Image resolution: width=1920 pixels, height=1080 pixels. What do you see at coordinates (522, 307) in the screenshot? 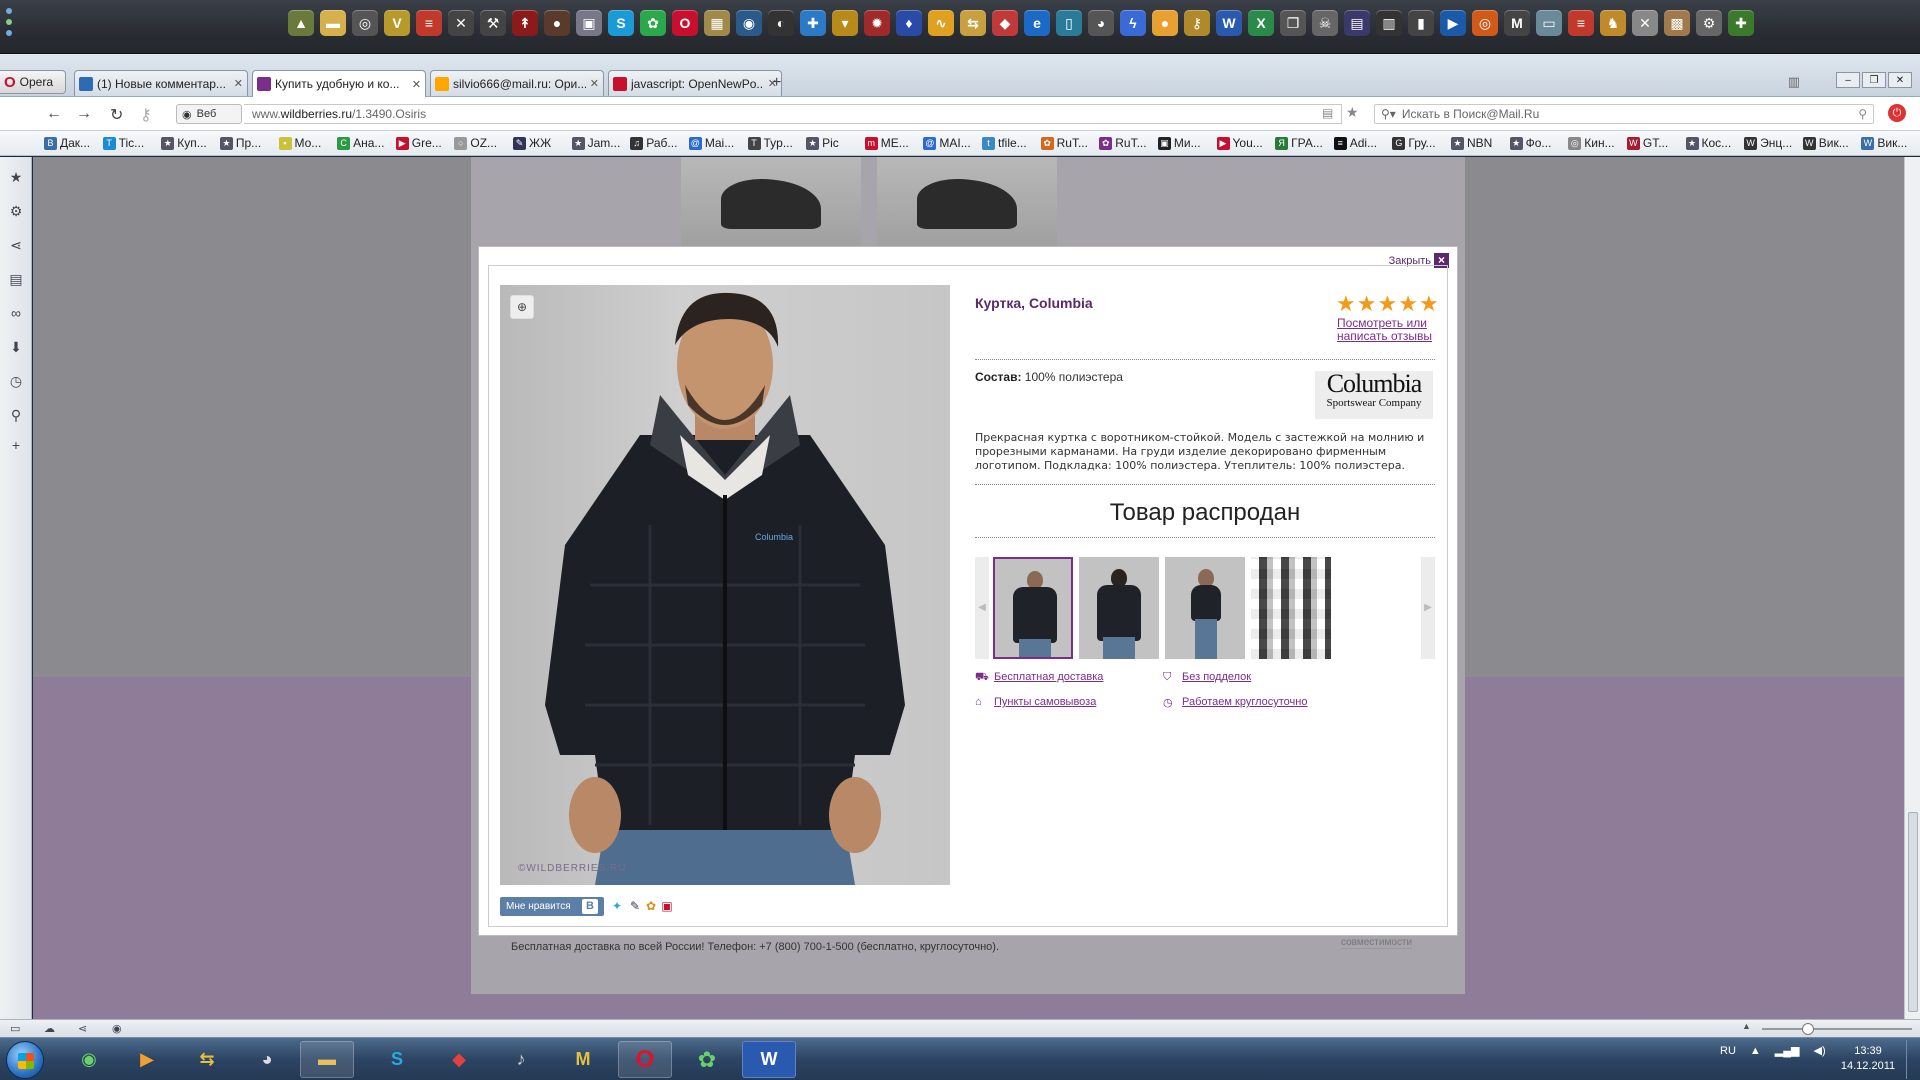
I see `zoom-icon: ⊕` at bounding box center [522, 307].